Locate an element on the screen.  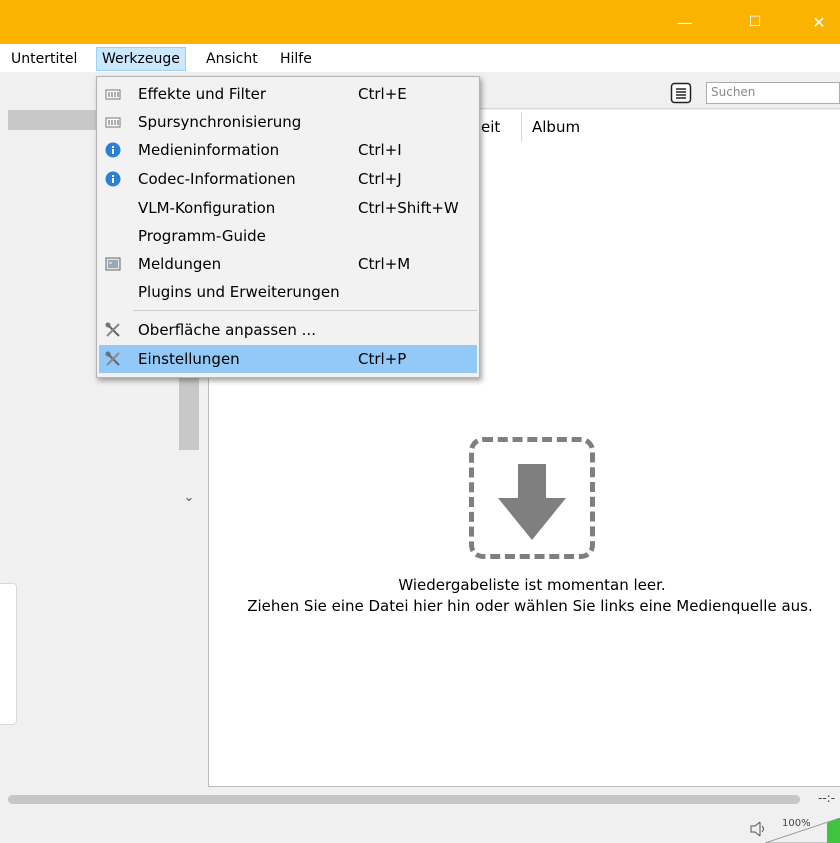
menu-item-program-guide: Programm-Guide is located at coordinates (288, 236).